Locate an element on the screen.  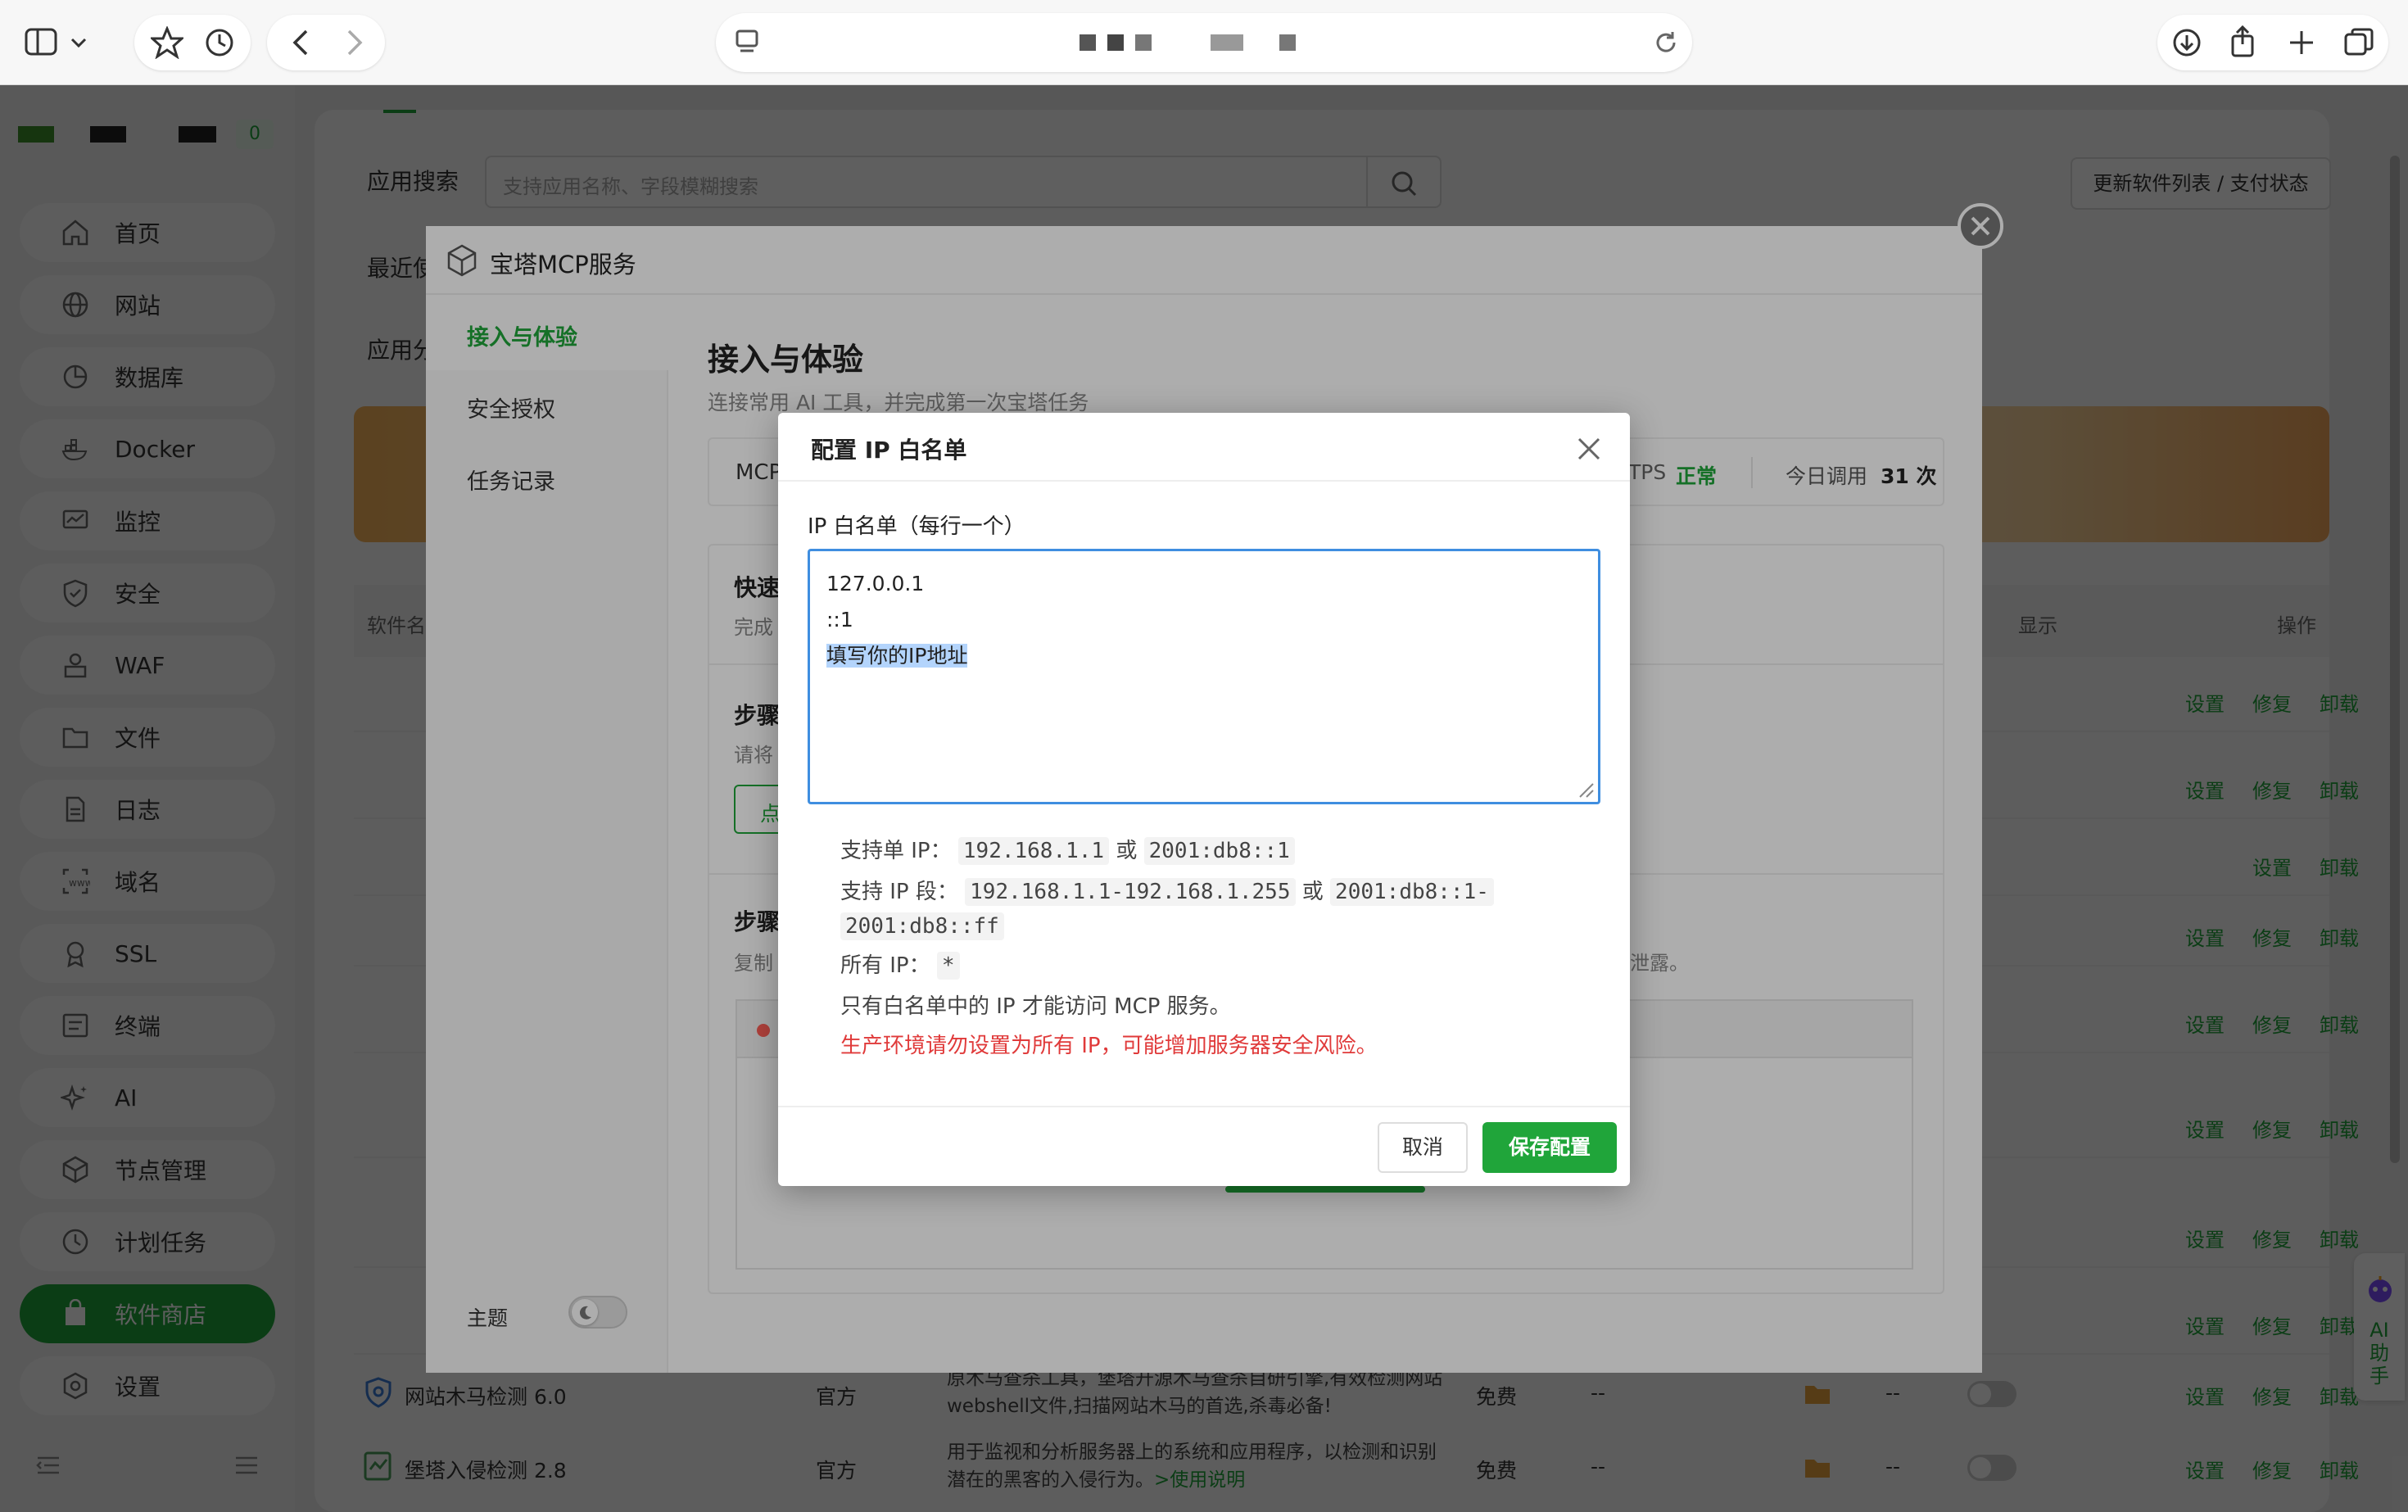
forward-arrow-icon is located at coordinates (353, 42).